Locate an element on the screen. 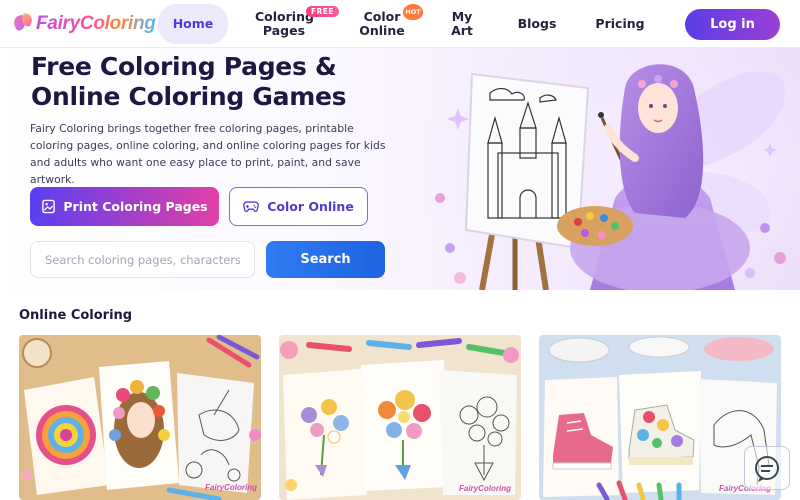  search-input is located at coordinates (142, 259).